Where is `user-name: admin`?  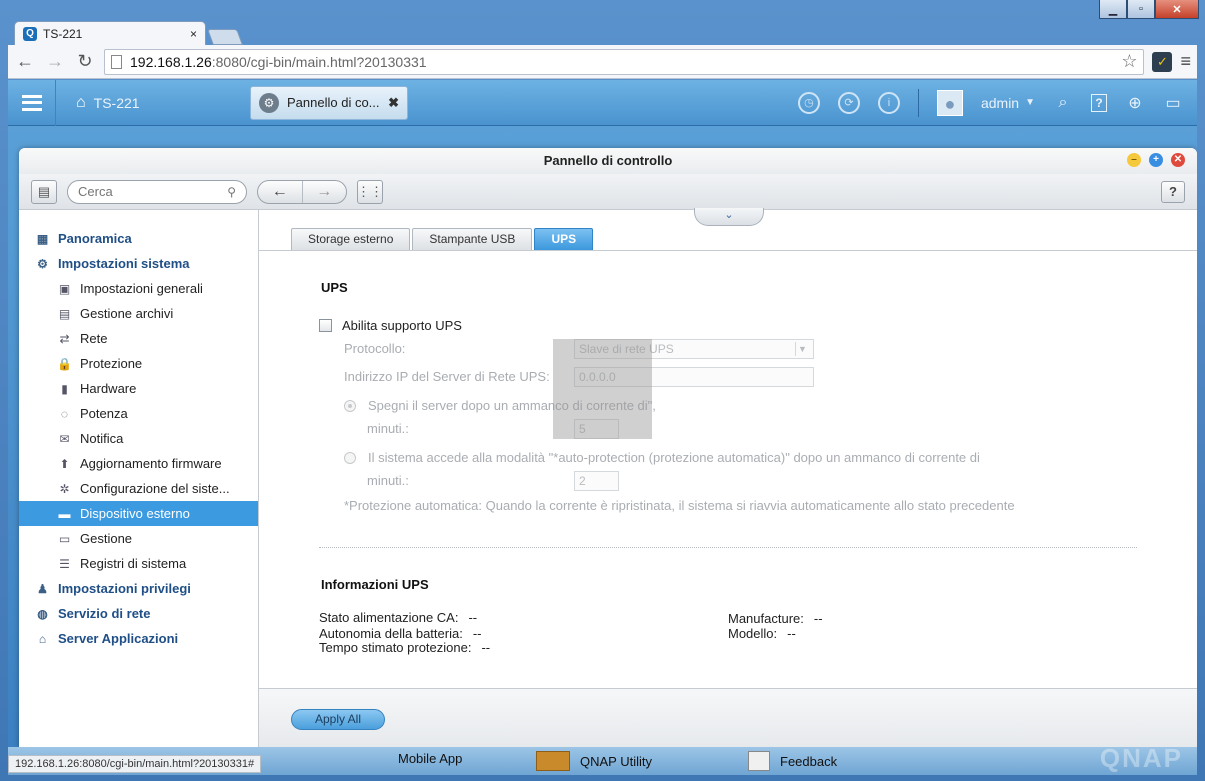
user-name: admin is located at coordinates (1000, 103).